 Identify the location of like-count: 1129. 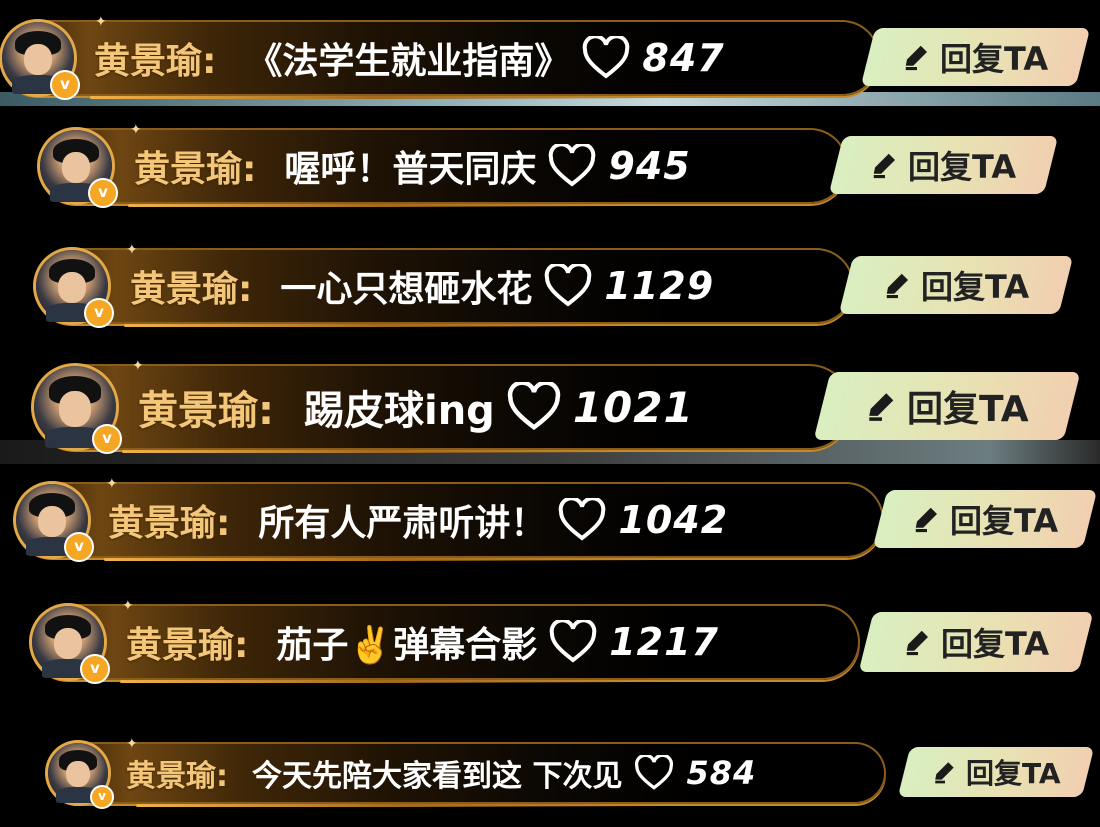
(659, 286).